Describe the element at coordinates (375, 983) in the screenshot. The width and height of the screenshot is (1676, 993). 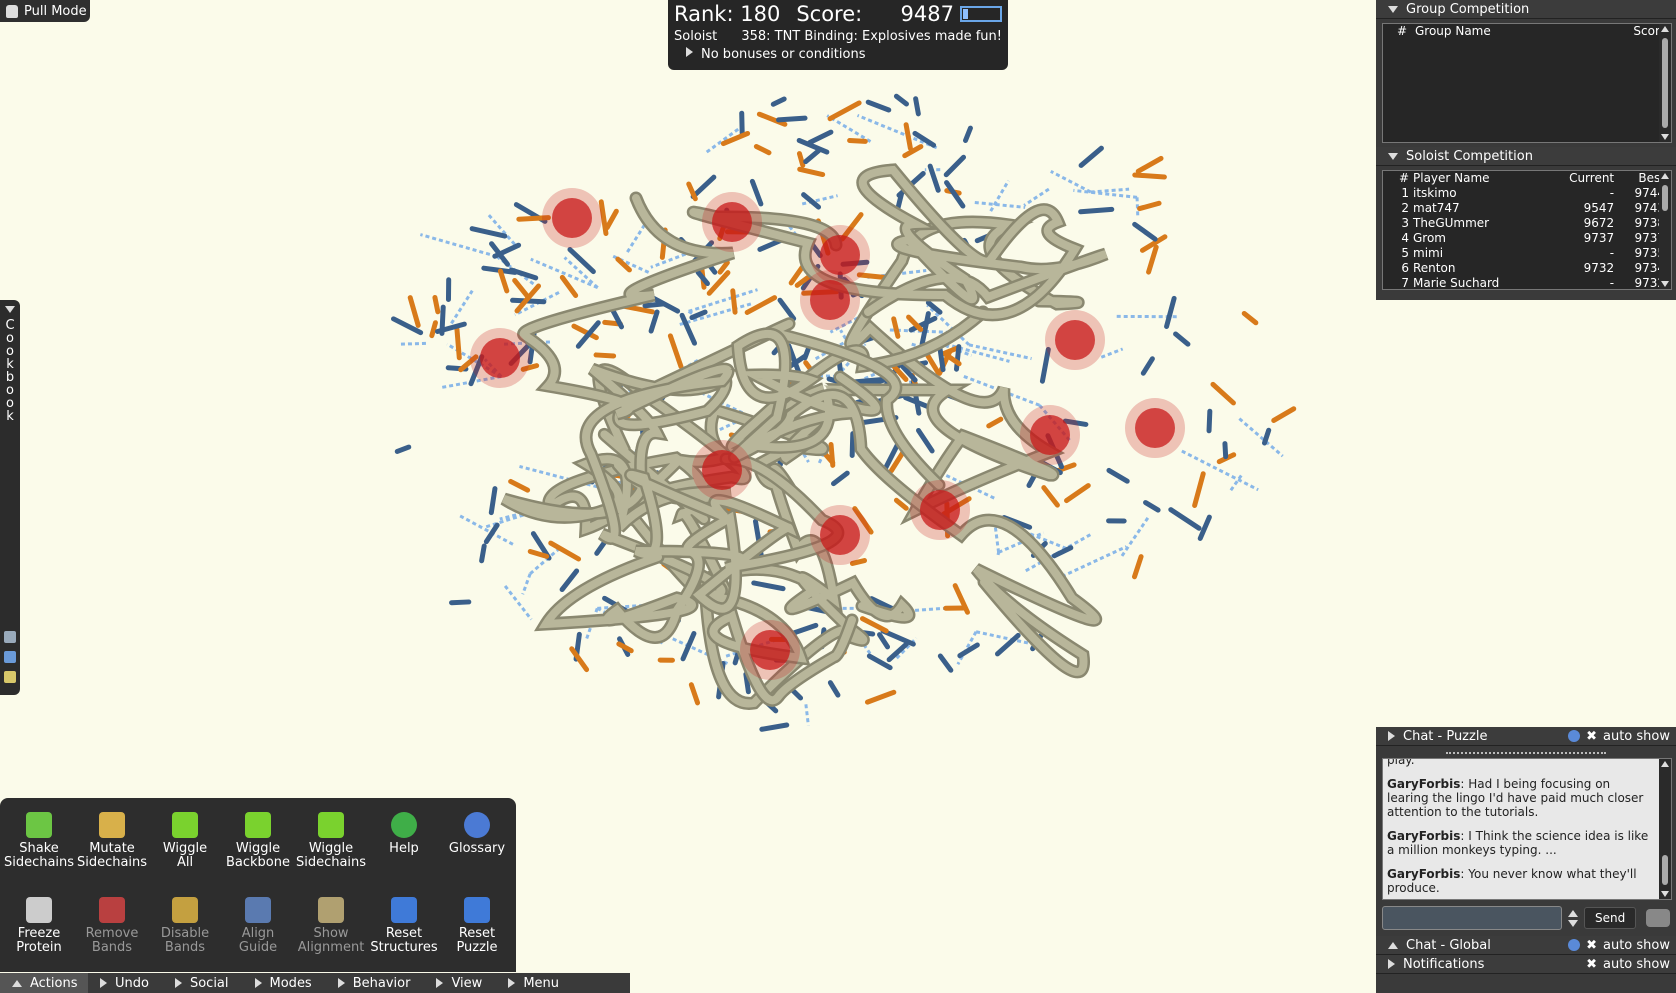
I see `tab-behavior: Behavior` at that location.